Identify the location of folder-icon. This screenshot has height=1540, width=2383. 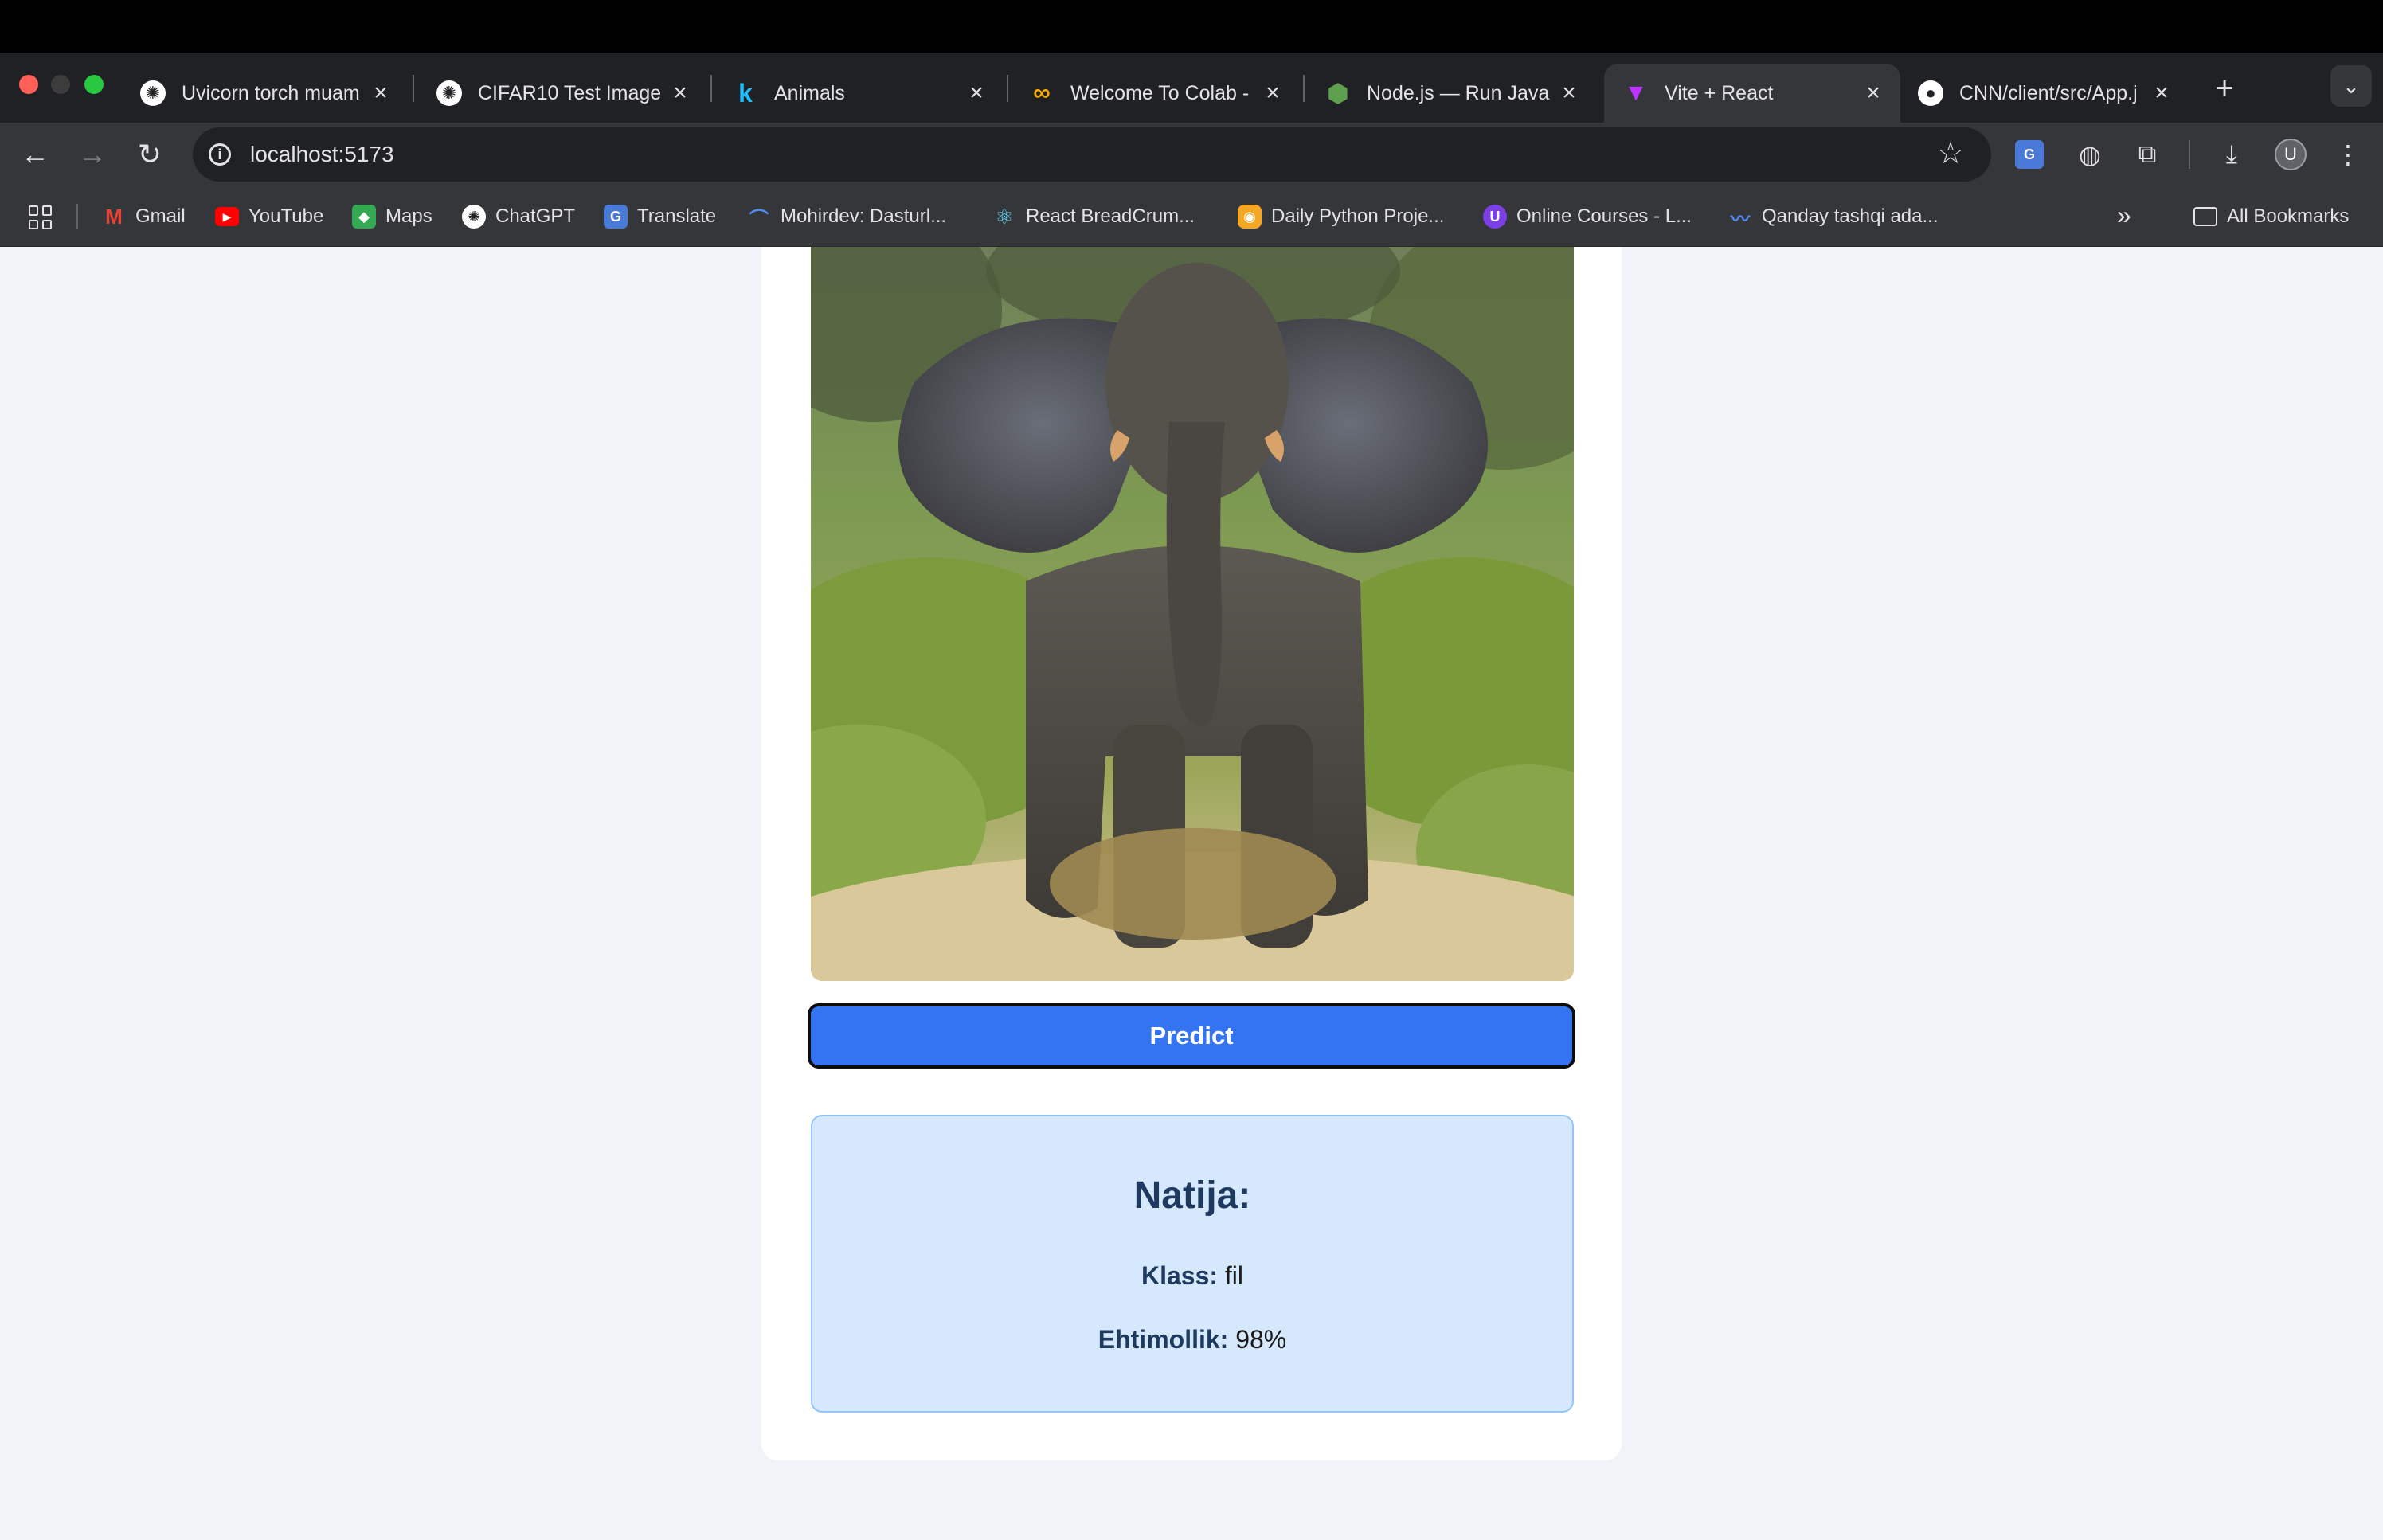
(2205, 216).